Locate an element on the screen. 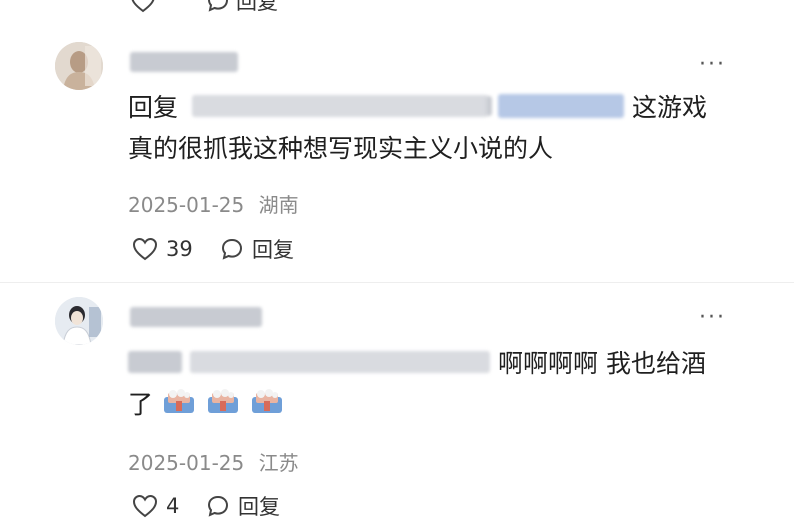 The height and width of the screenshot is (524, 794). comment-divider is located at coordinates (397, 282).